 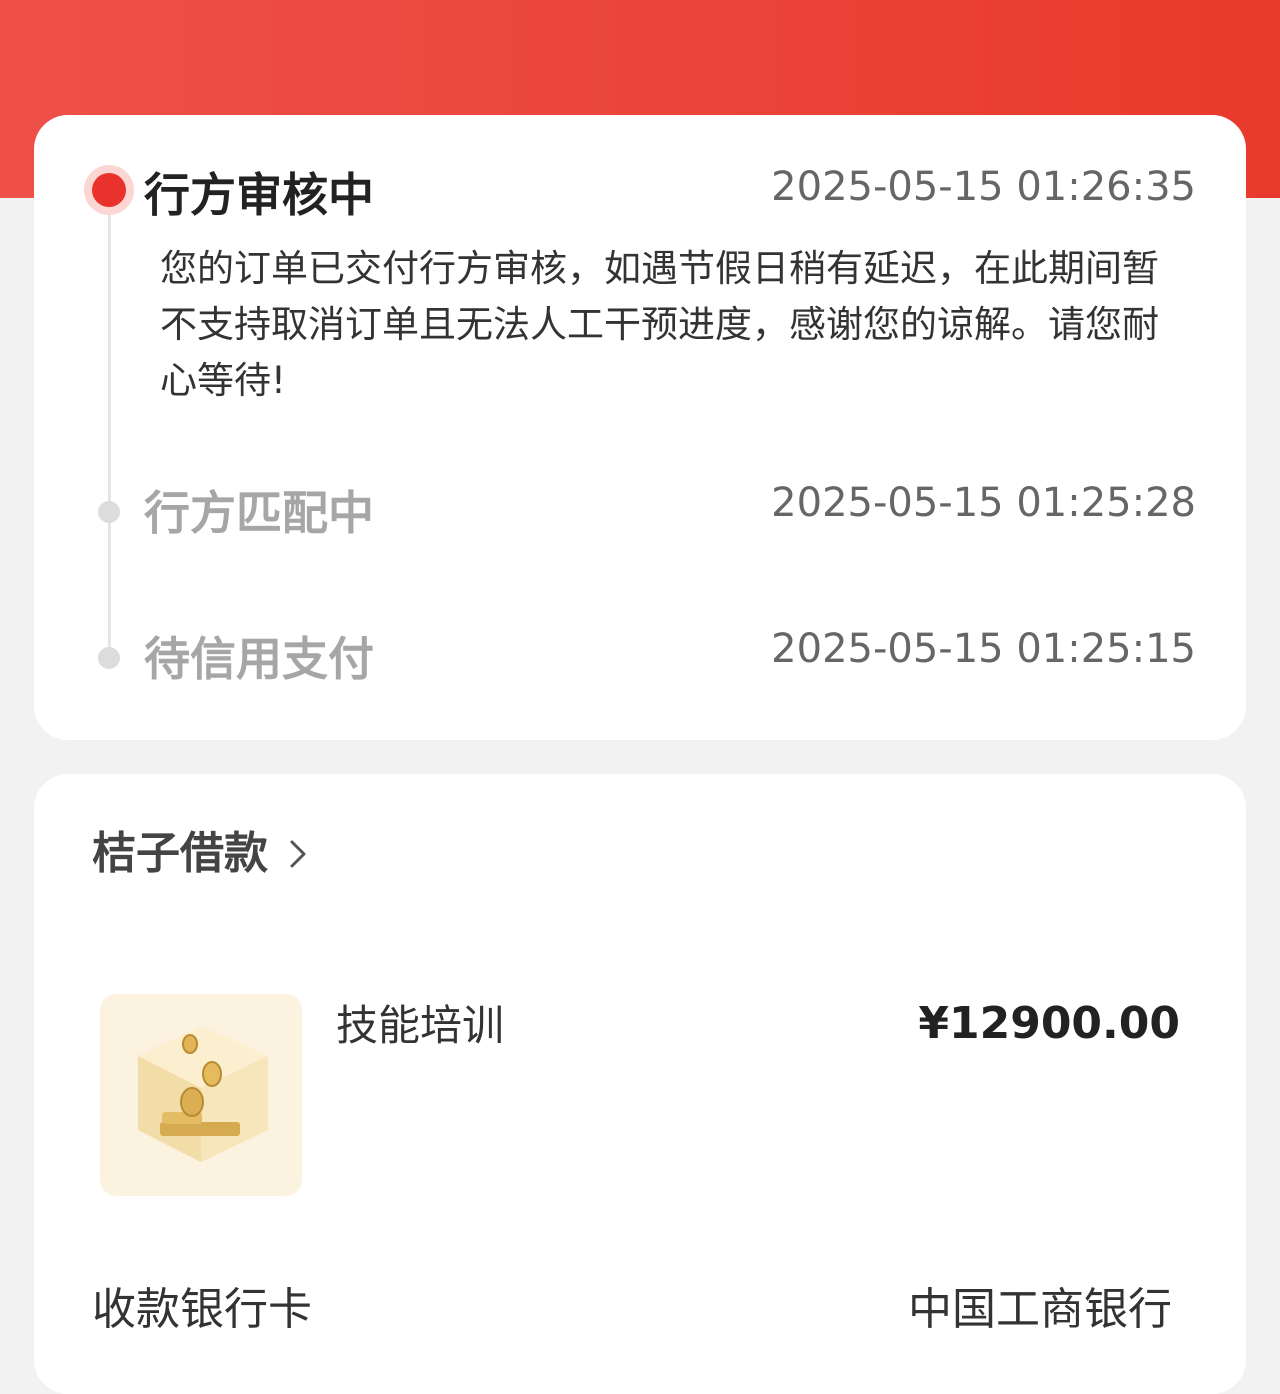 What do you see at coordinates (420, 1025) in the screenshot?
I see `product-name: 技能培训` at bounding box center [420, 1025].